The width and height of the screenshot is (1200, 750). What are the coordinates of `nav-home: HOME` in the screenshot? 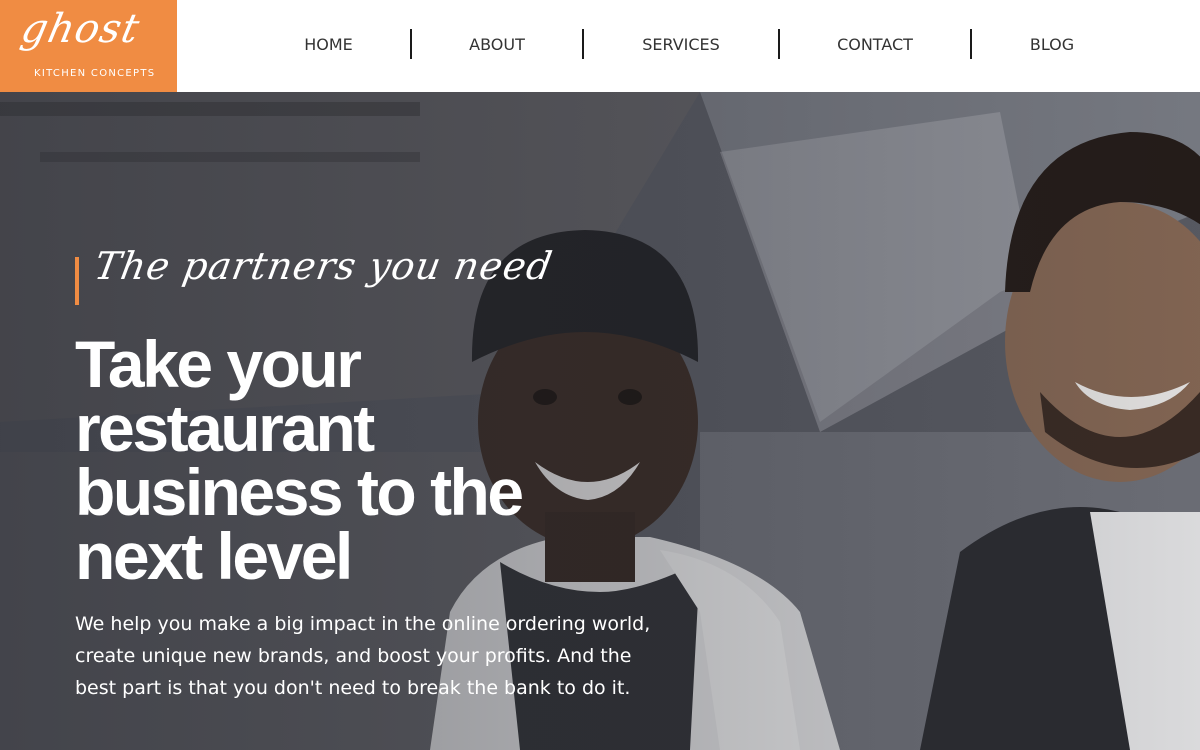 It's located at (328, 44).